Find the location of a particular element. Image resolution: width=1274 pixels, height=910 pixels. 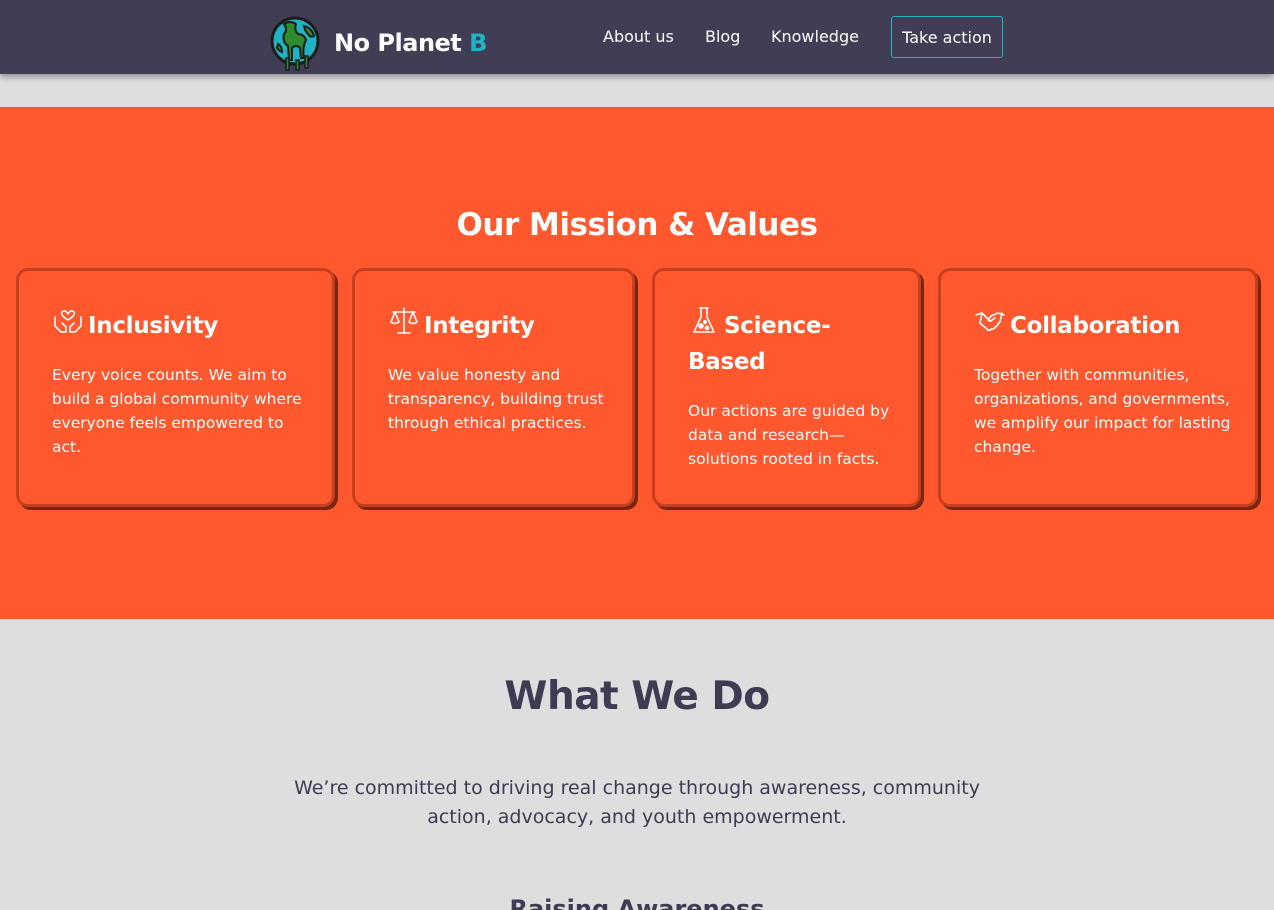

value-card-title: Integrity is located at coordinates (479, 326).